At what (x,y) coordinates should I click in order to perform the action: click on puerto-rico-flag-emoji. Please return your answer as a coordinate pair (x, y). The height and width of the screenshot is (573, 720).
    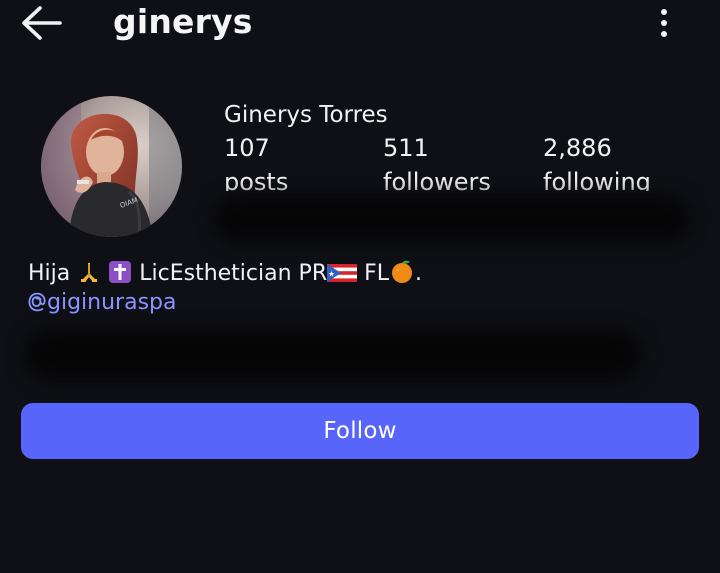
    Looking at the image, I should click on (342, 277).